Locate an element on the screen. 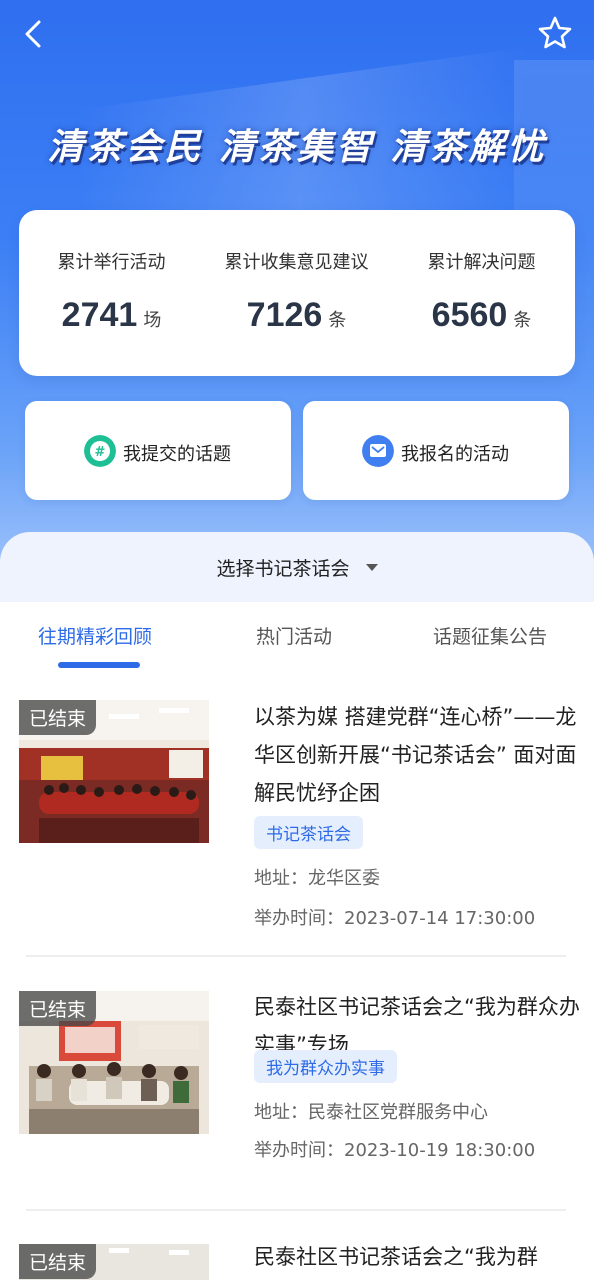 This screenshot has width=594, height=1280. tab-bar: 往期精彩回顾 热门活动 话题征集公告 is located at coordinates (297, 641).